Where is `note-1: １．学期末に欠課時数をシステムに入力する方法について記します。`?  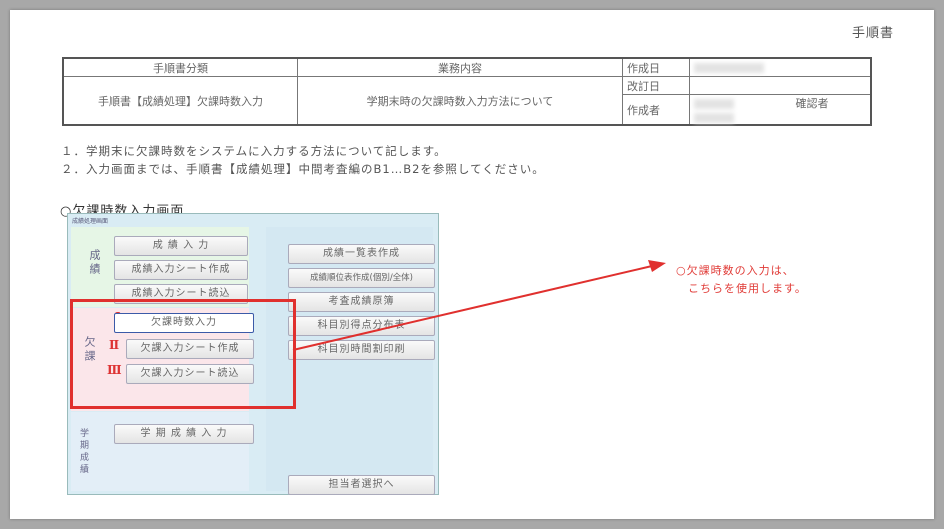 note-1: １．学期末に欠課時数をシステムに入力する方法について記します。 is located at coordinates (254, 151).